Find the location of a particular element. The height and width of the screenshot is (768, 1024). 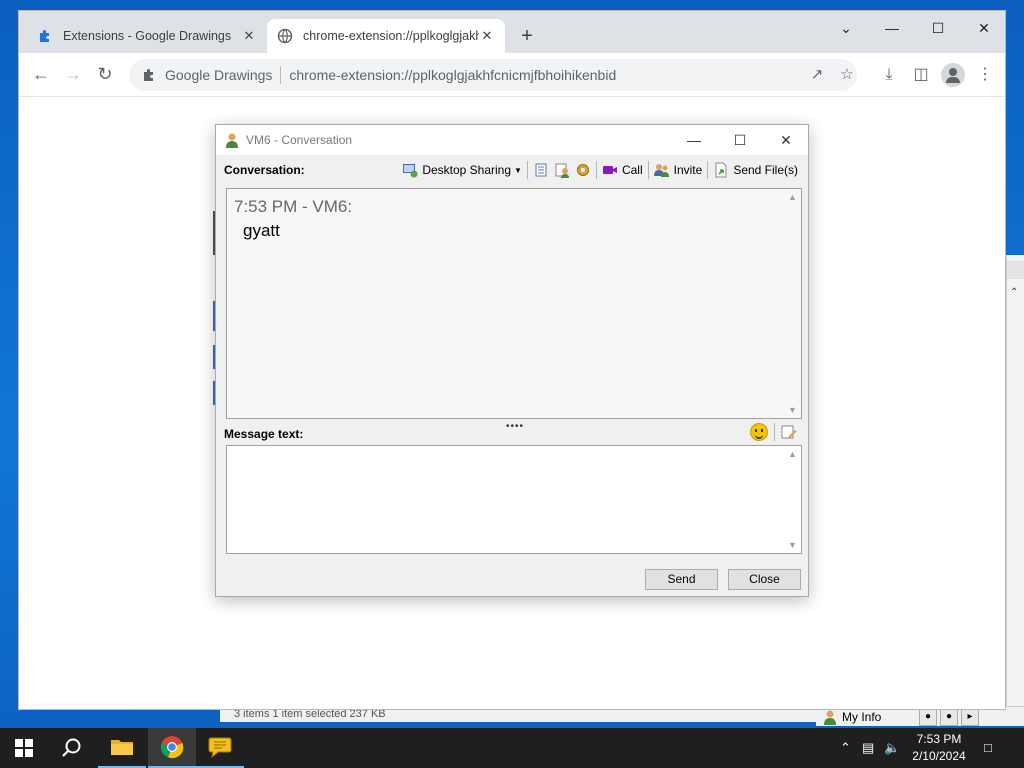

file-explorer-button is located at coordinates (122, 748).